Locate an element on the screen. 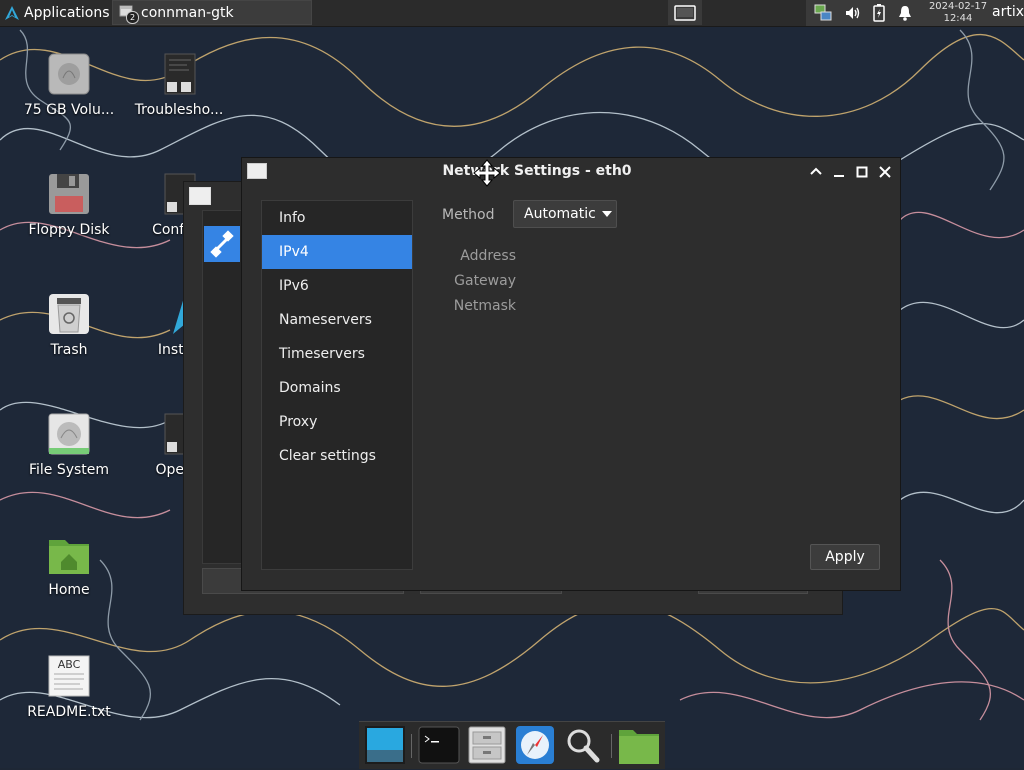 This screenshot has width=1024, height=770. volume-icon is located at coordinates (853, 13).